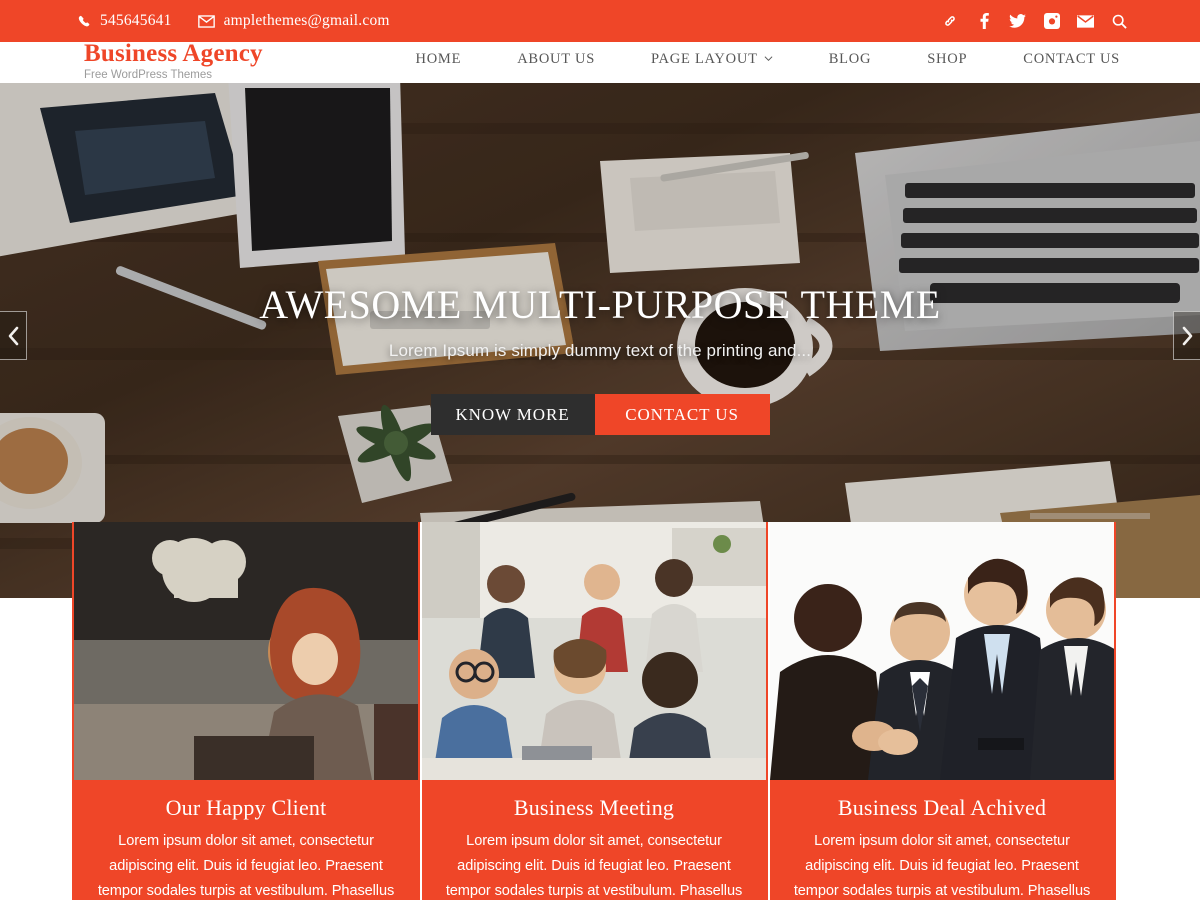 The width and height of the screenshot is (1200, 900). What do you see at coordinates (1085, 21) in the screenshot?
I see `mail-icon` at bounding box center [1085, 21].